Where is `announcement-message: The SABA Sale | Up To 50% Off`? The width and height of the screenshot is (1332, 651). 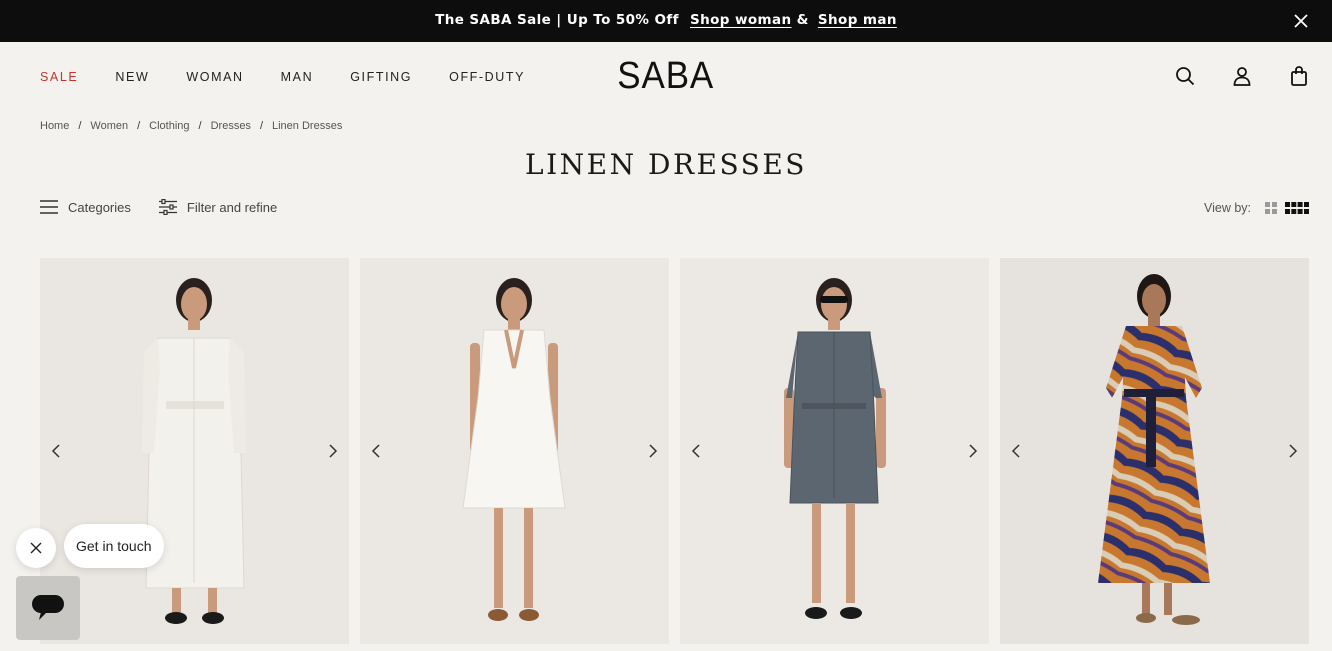 announcement-message: The SABA Sale | Up To 50% Off is located at coordinates (557, 20).